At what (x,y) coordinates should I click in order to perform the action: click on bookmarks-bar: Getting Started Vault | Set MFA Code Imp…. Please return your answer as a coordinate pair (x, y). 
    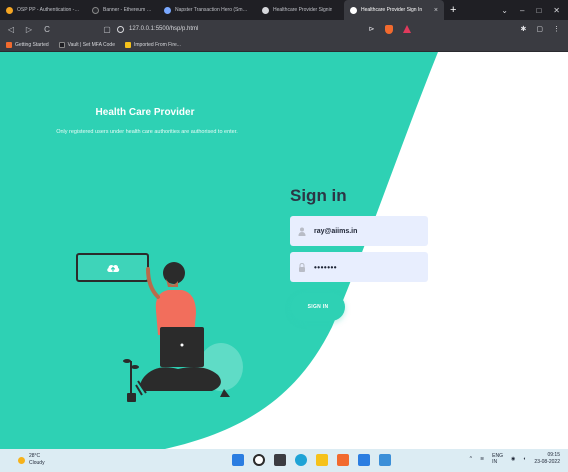
    Looking at the image, I should click on (284, 45).